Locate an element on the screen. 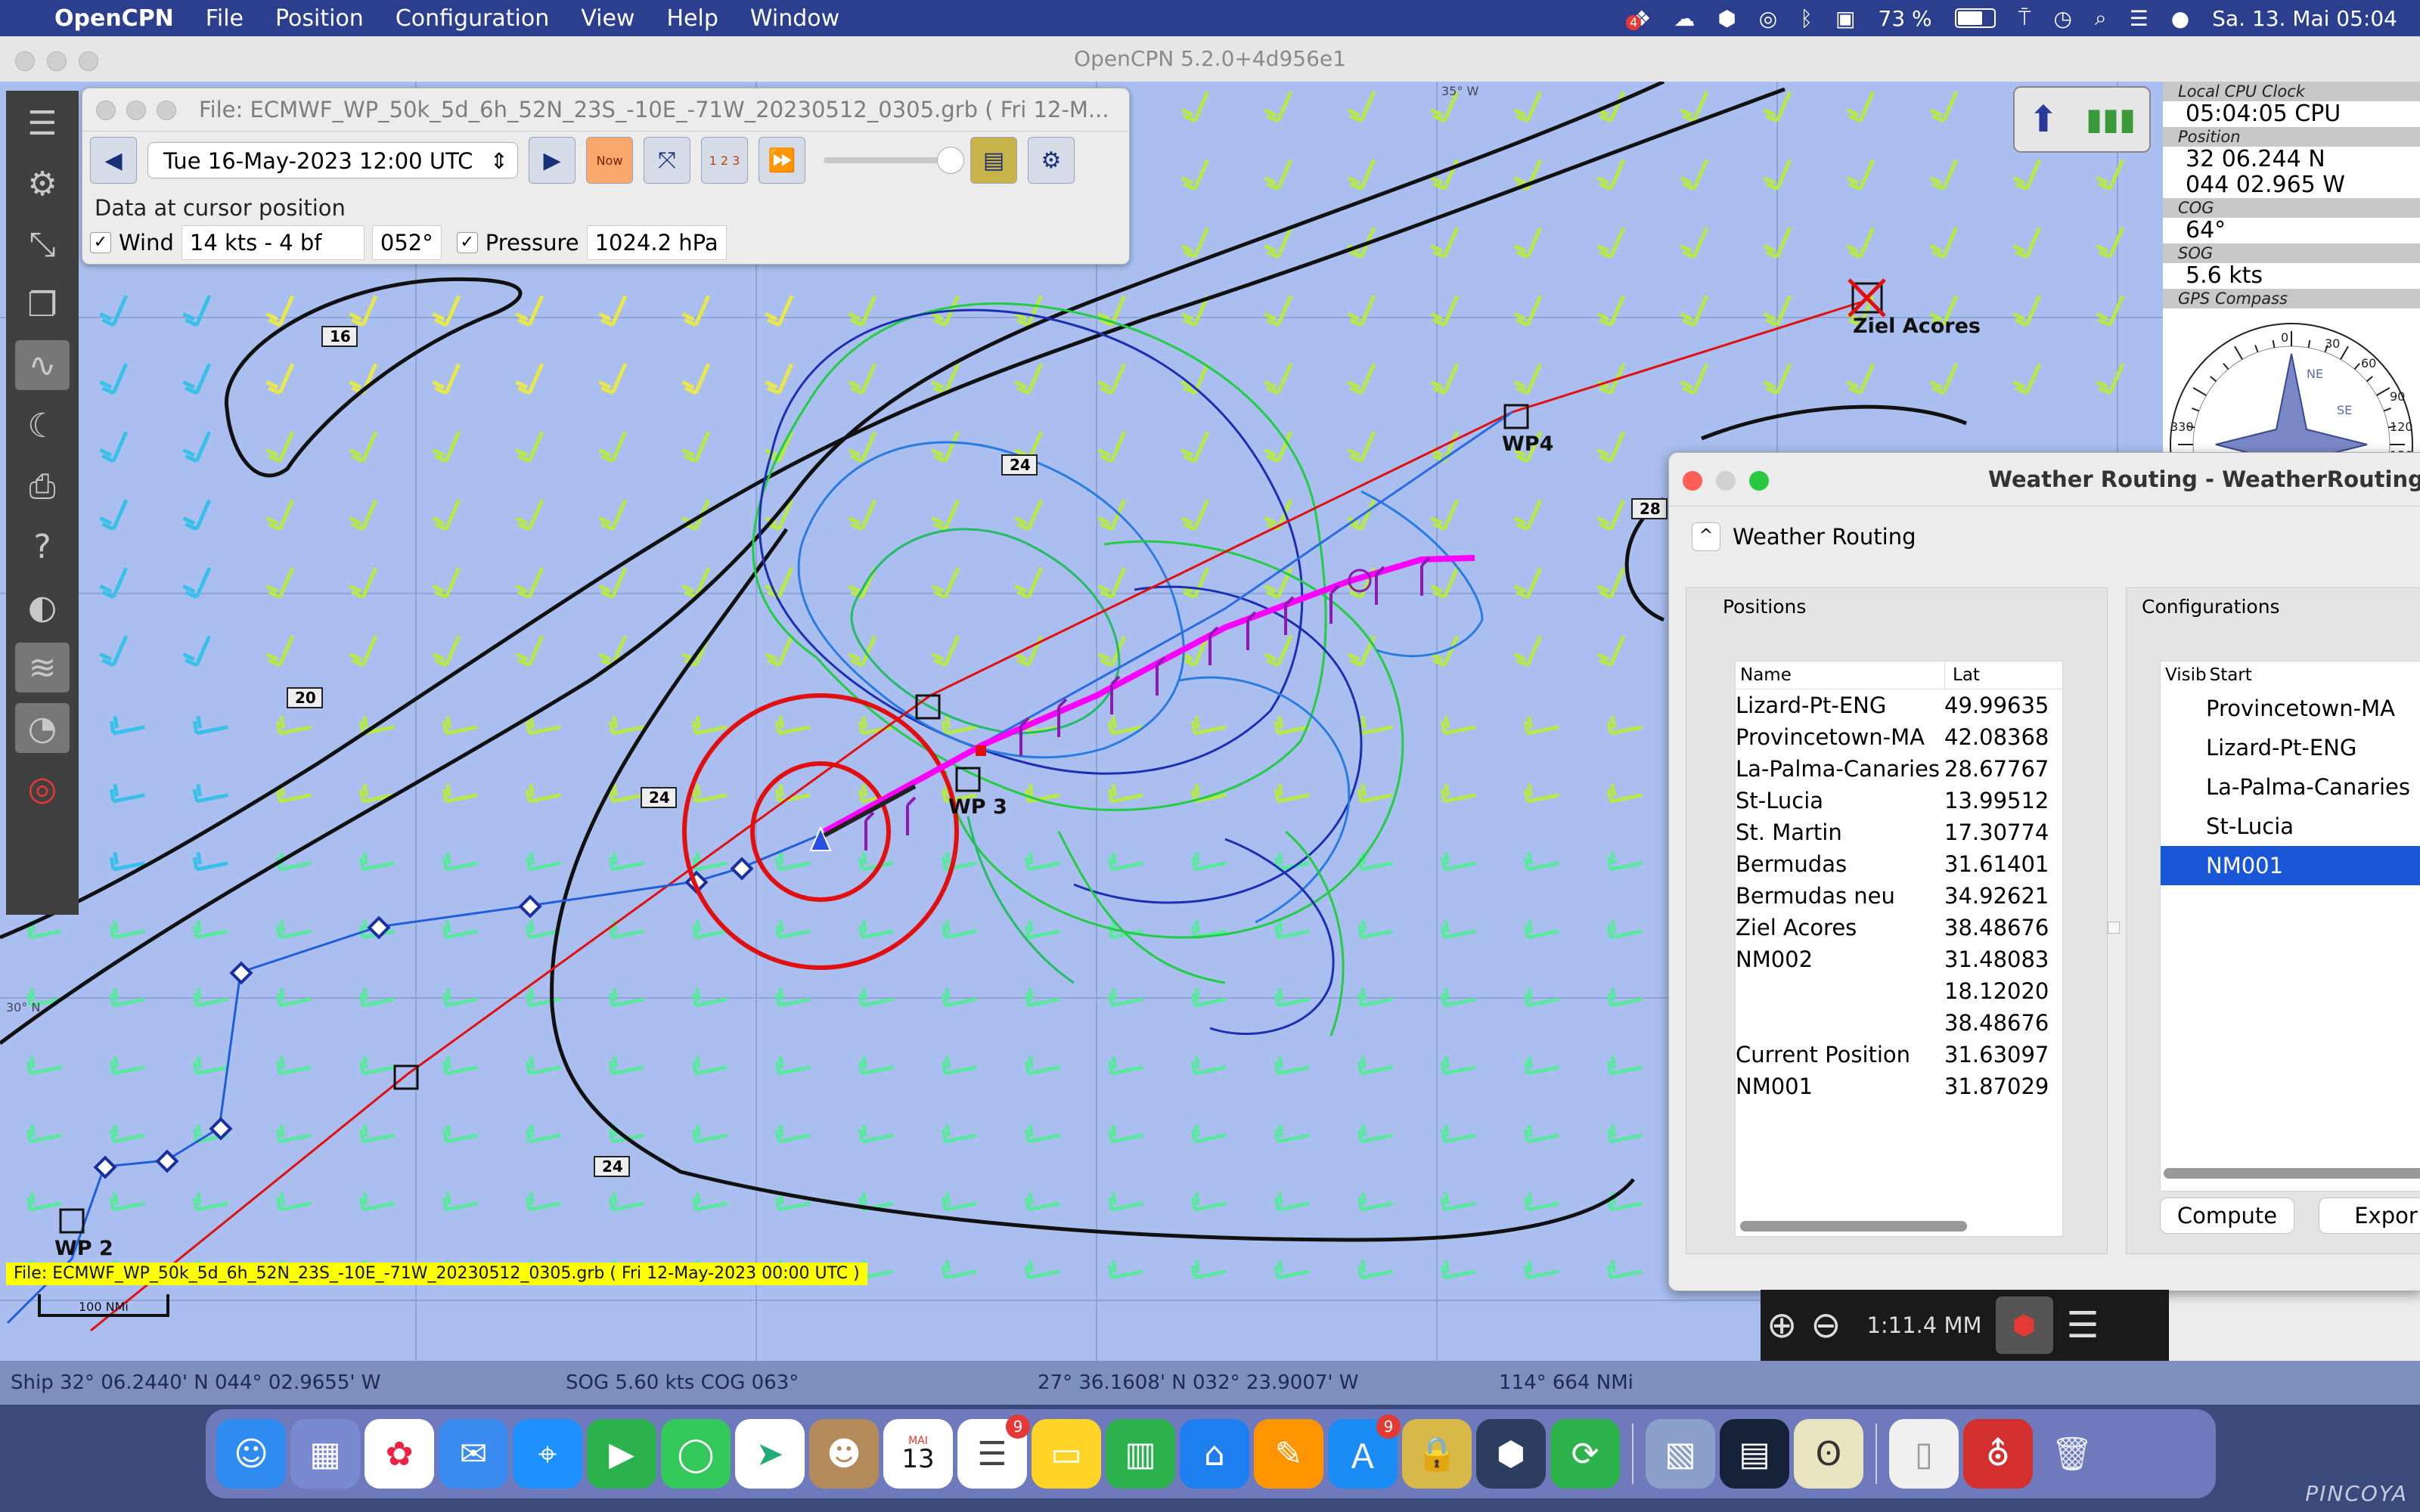  grib-plugin-icon: ≋ is located at coordinates (42, 667).